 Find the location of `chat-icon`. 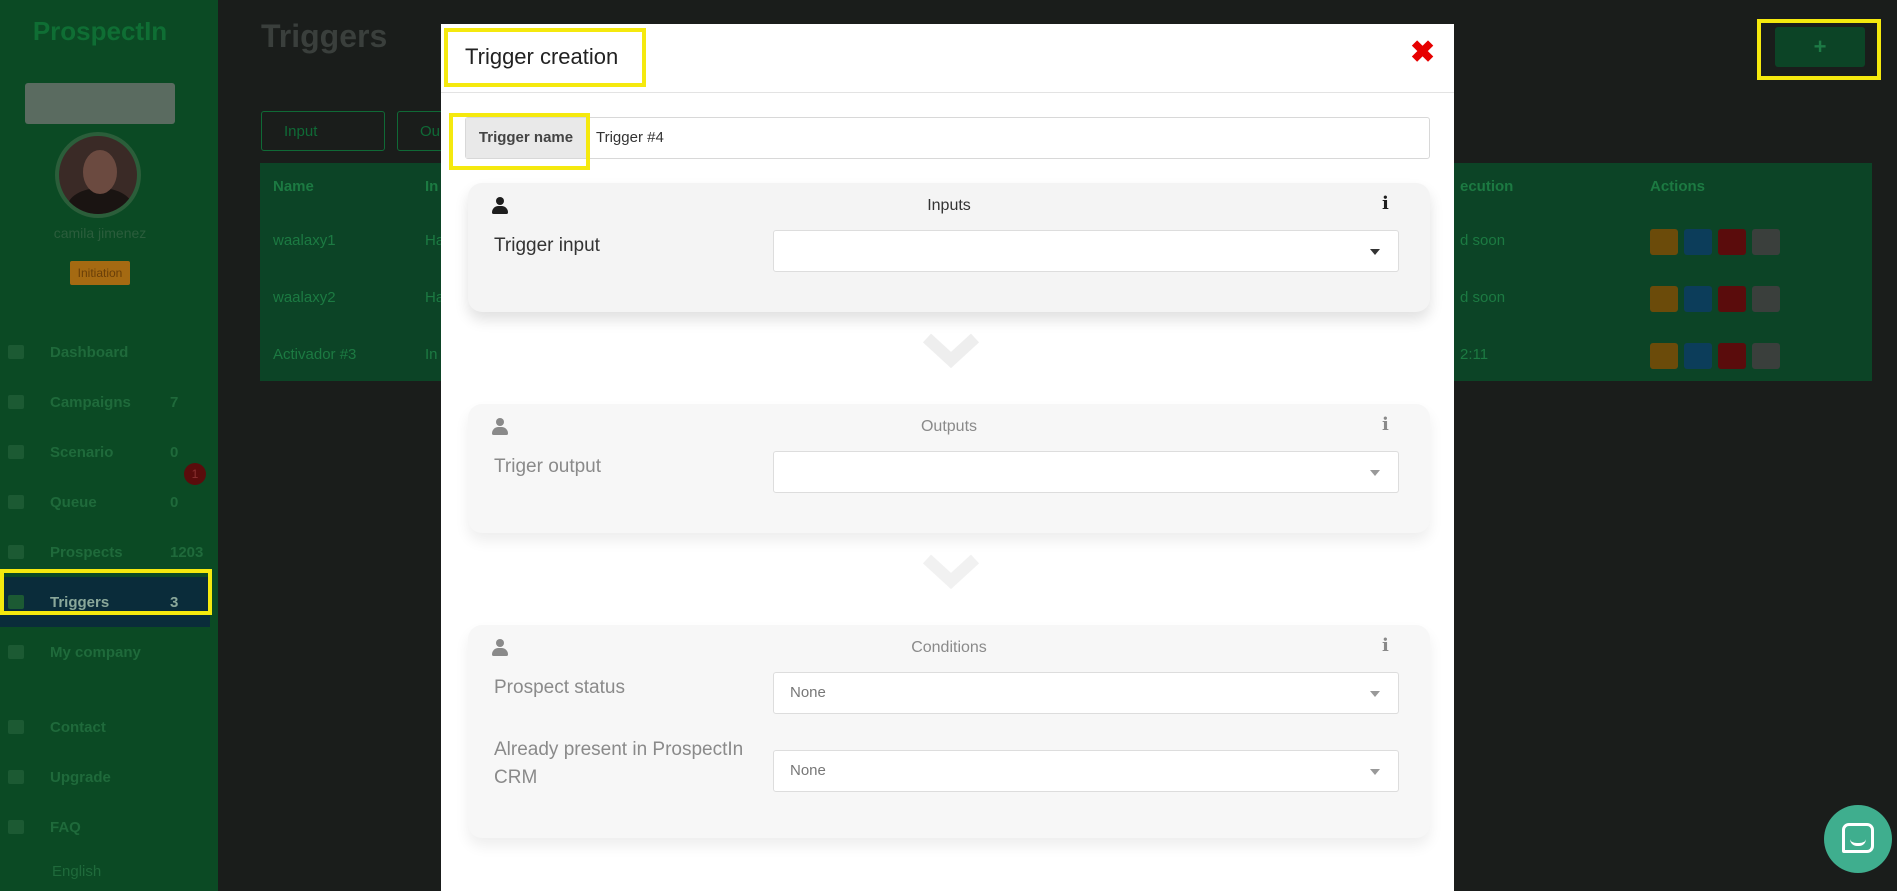

chat-icon is located at coordinates (1858, 838).